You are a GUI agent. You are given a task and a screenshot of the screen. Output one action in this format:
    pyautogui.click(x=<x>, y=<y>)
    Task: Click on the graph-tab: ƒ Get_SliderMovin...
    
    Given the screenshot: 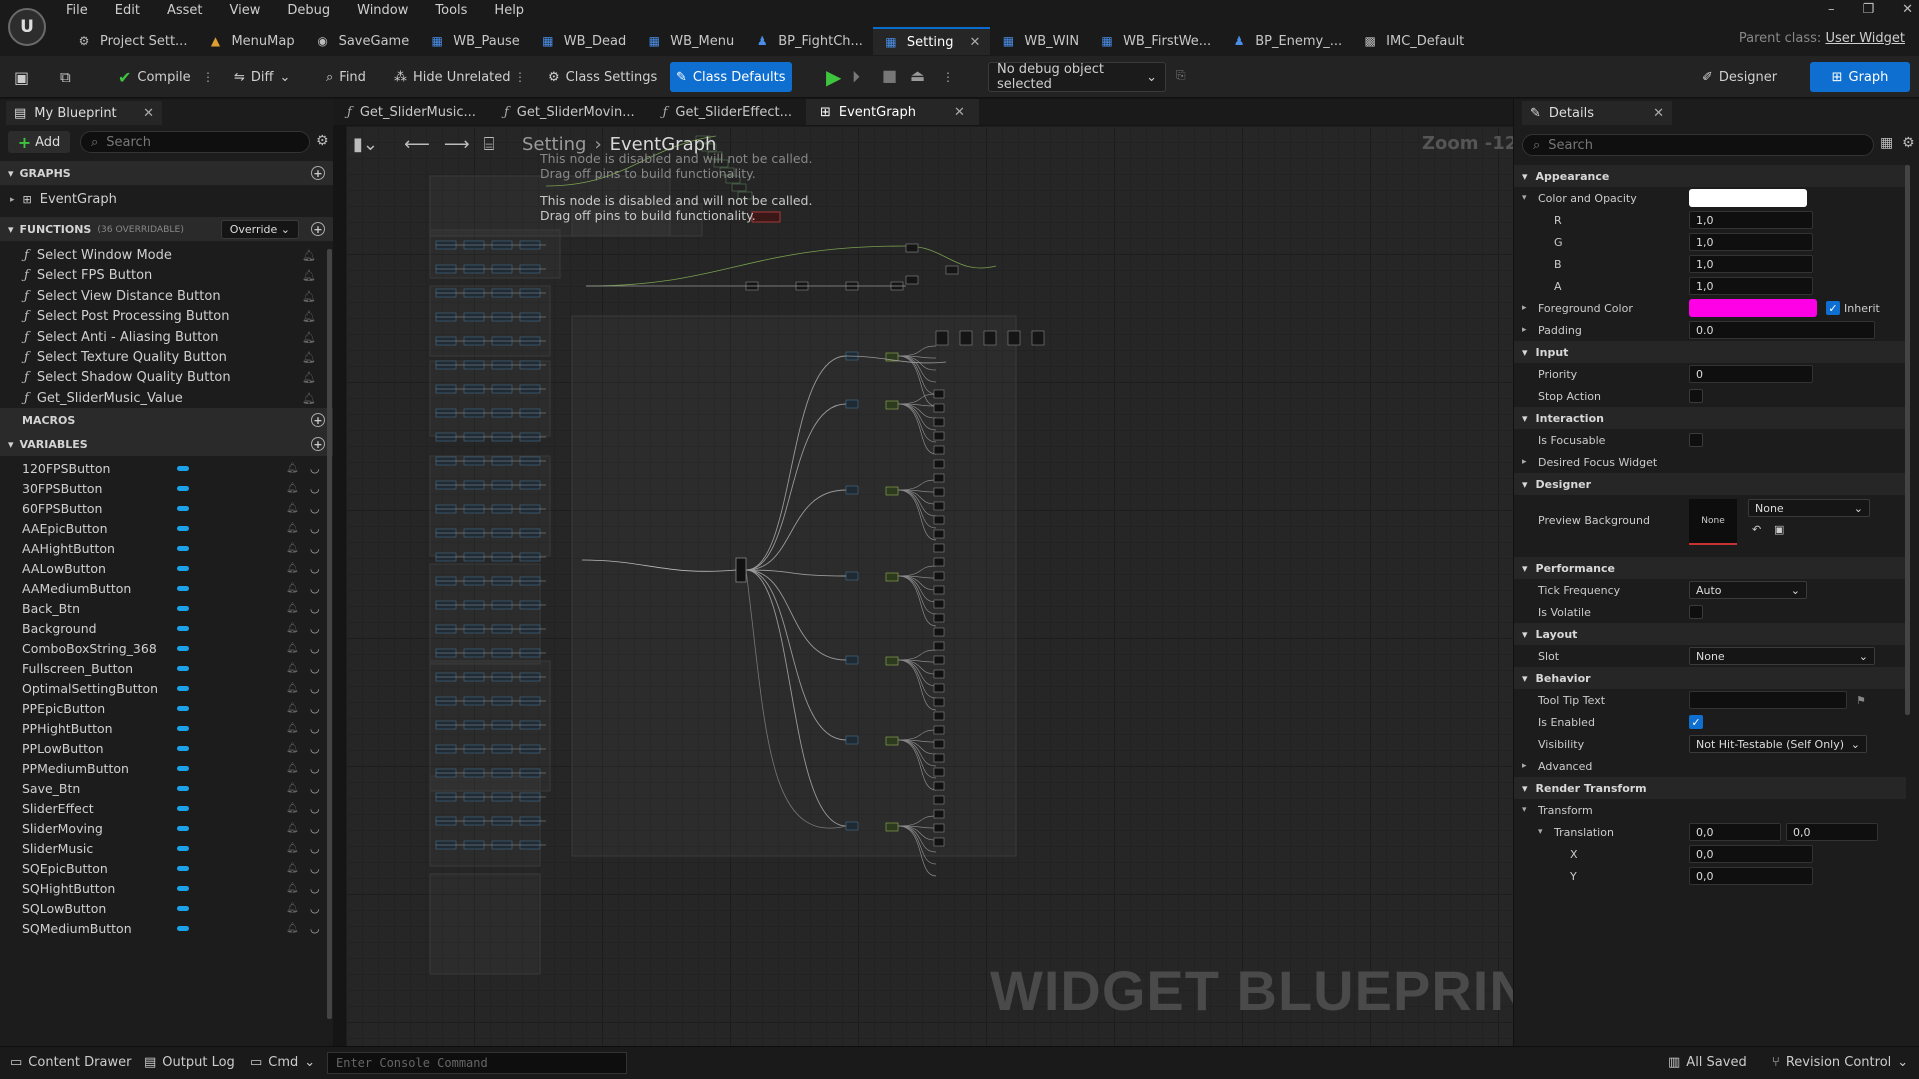 What is the action you would take?
    pyautogui.click(x=569, y=112)
    